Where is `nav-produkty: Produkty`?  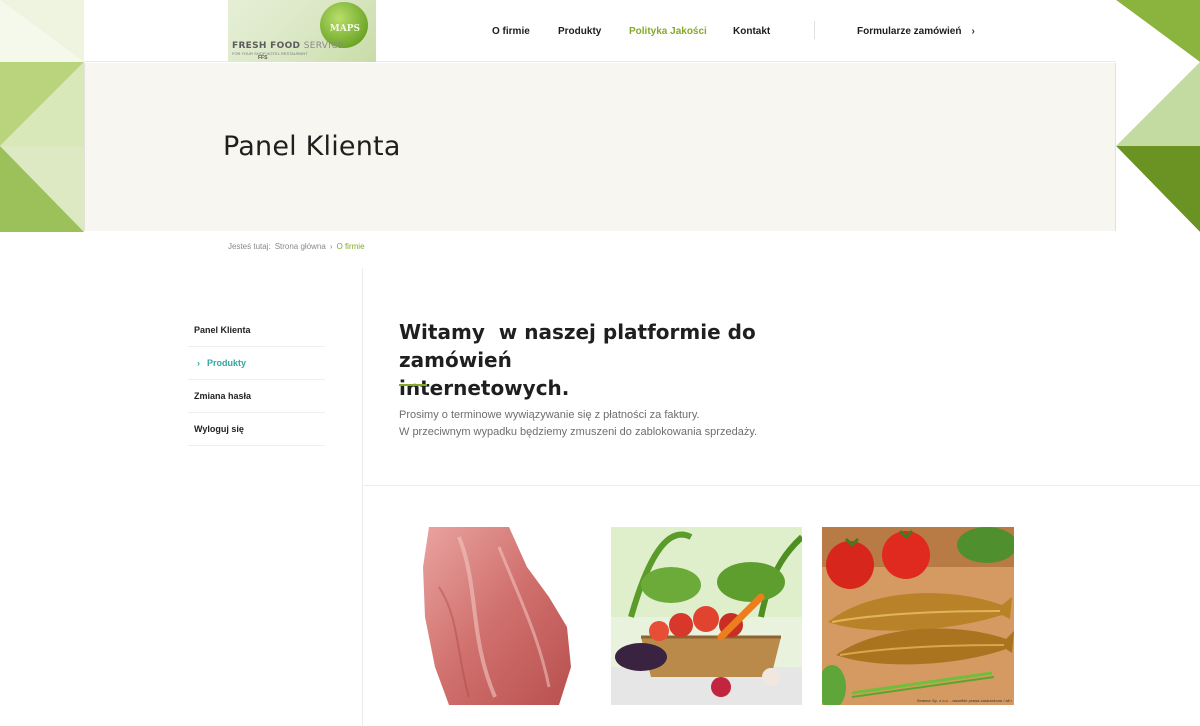 nav-produkty: Produkty is located at coordinates (579, 31).